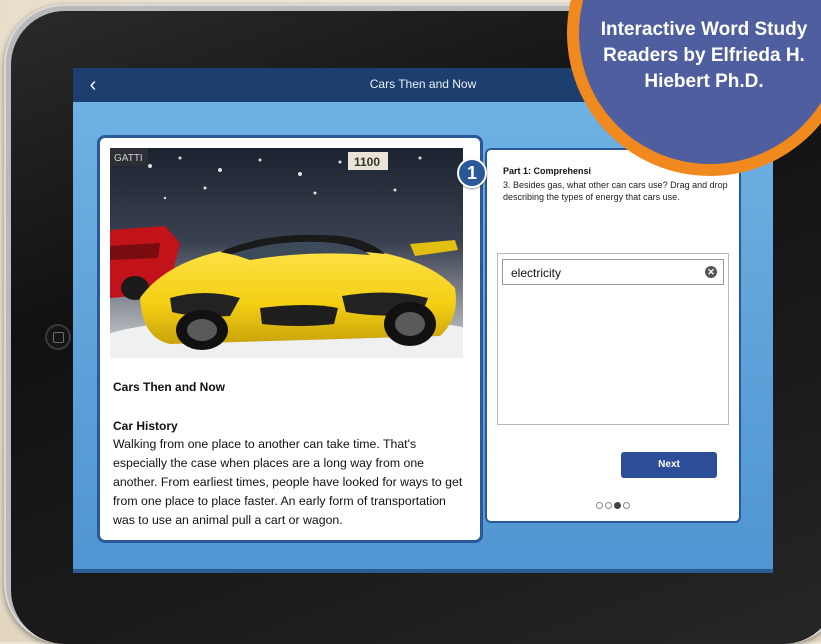  Describe the element at coordinates (613, 339) in the screenshot. I see `answer-drop-zone: electricity ✕` at that location.